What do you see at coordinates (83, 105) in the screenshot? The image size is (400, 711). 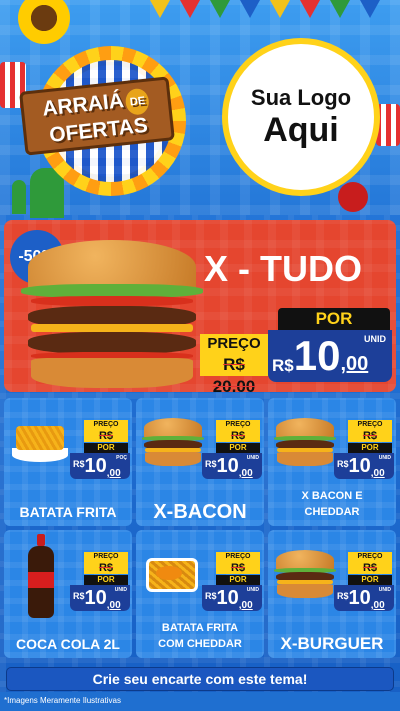 I see `badge-line1: ARRAIÁ` at bounding box center [83, 105].